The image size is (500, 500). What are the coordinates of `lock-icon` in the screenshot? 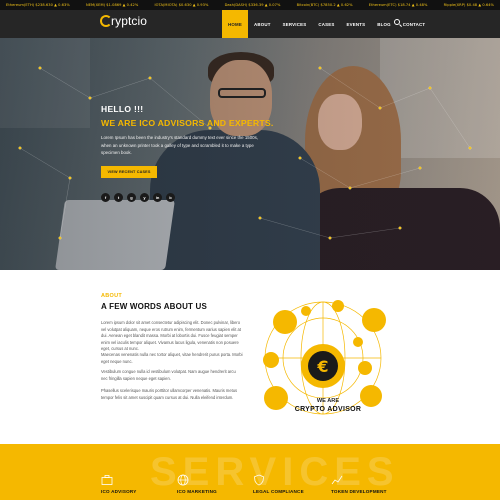 It's located at (365, 368).